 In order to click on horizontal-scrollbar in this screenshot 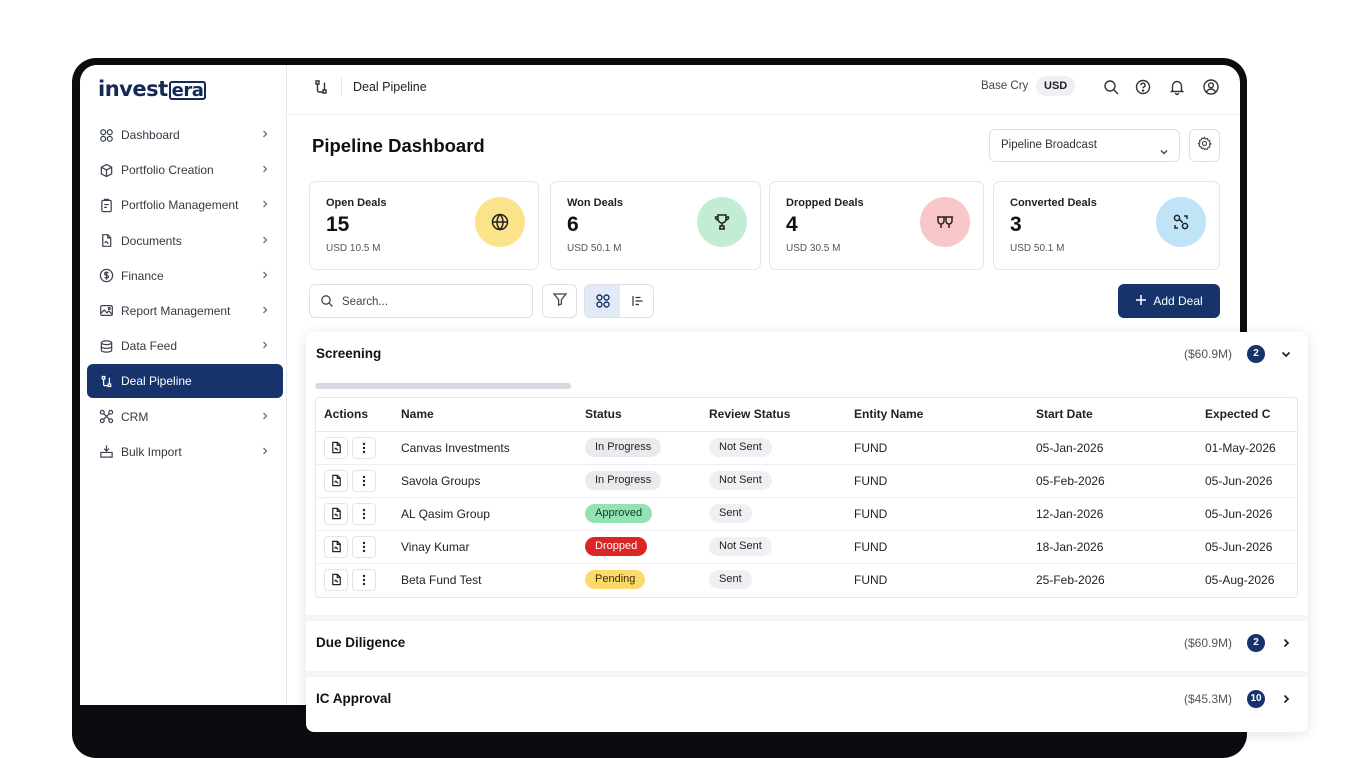, I will do `click(443, 386)`.